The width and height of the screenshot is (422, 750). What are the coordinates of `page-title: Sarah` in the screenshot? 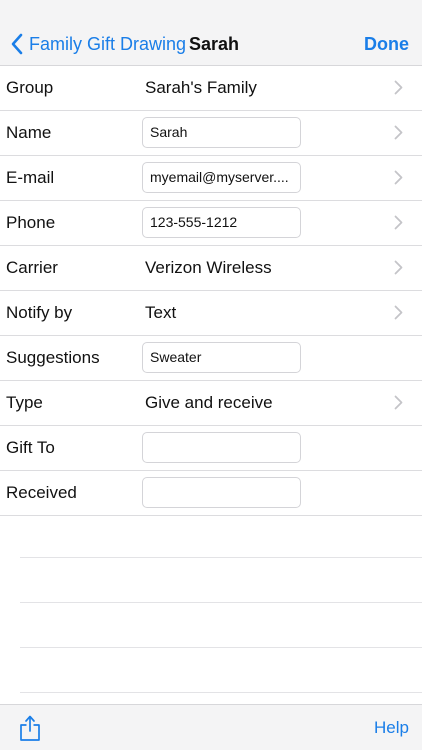 It's located at (214, 44).